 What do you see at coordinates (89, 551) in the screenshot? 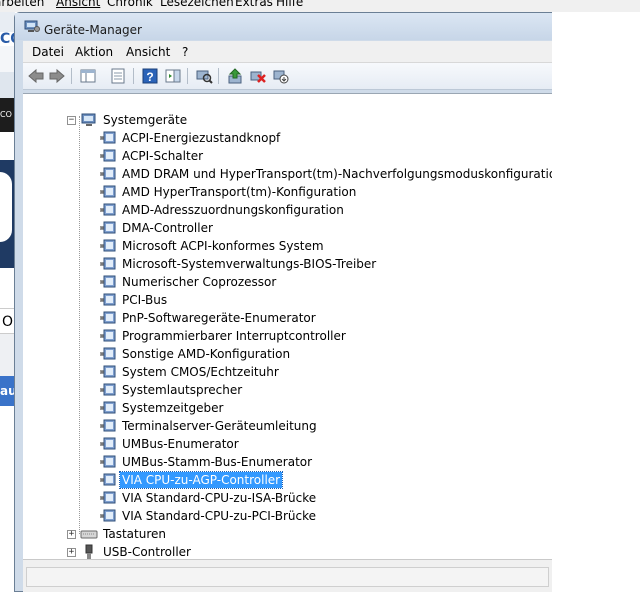
I see `usb-icon` at bounding box center [89, 551].